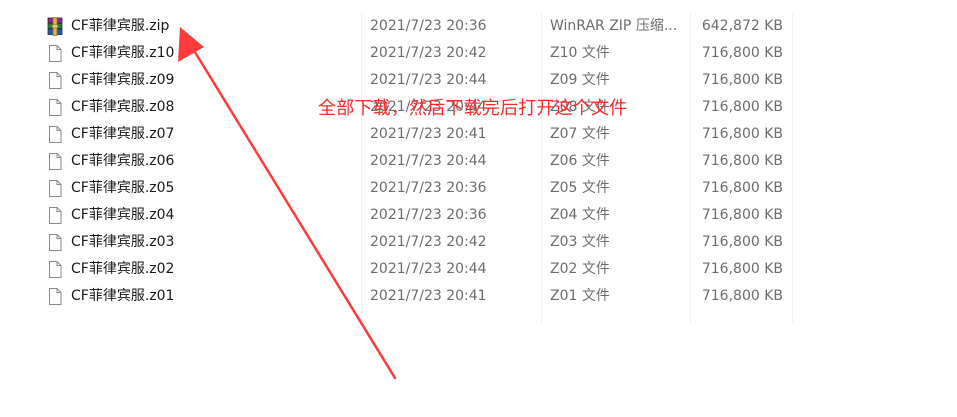 The height and width of the screenshot is (417, 957). Describe the element at coordinates (580, 215) in the screenshot. I see `file-type: Z04 文件` at that location.